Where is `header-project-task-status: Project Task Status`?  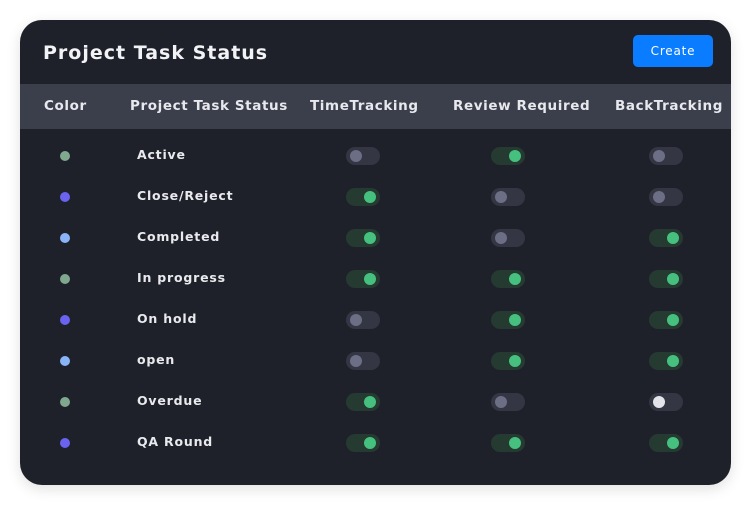 header-project-task-status: Project Task Status is located at coordinates (209, 106).